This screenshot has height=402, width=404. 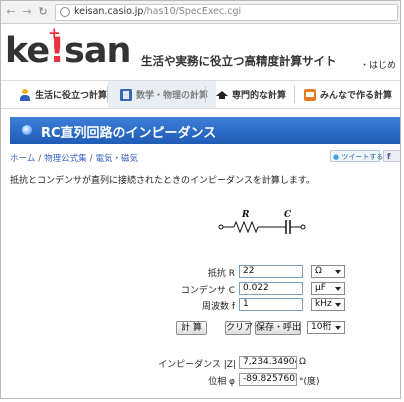 What do you see at coordinates (271, 304) in the screenshot?
I see `frequency-input: 1` at bounding box center [271, 304].